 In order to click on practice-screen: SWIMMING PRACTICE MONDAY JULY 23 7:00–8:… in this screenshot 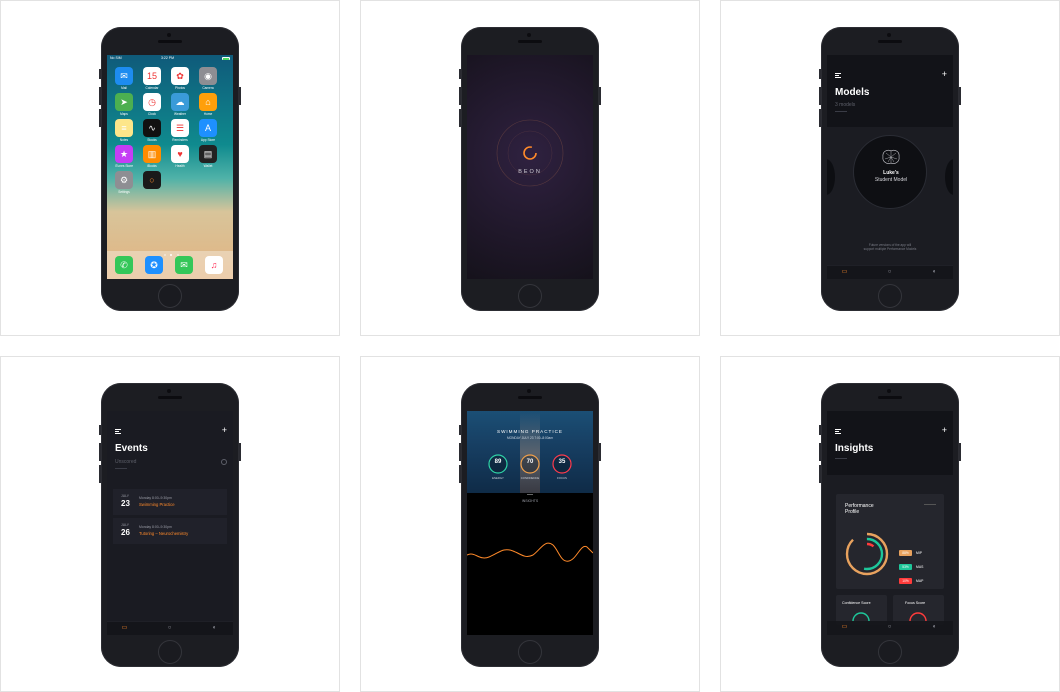, I will do `click(530, 523)`.